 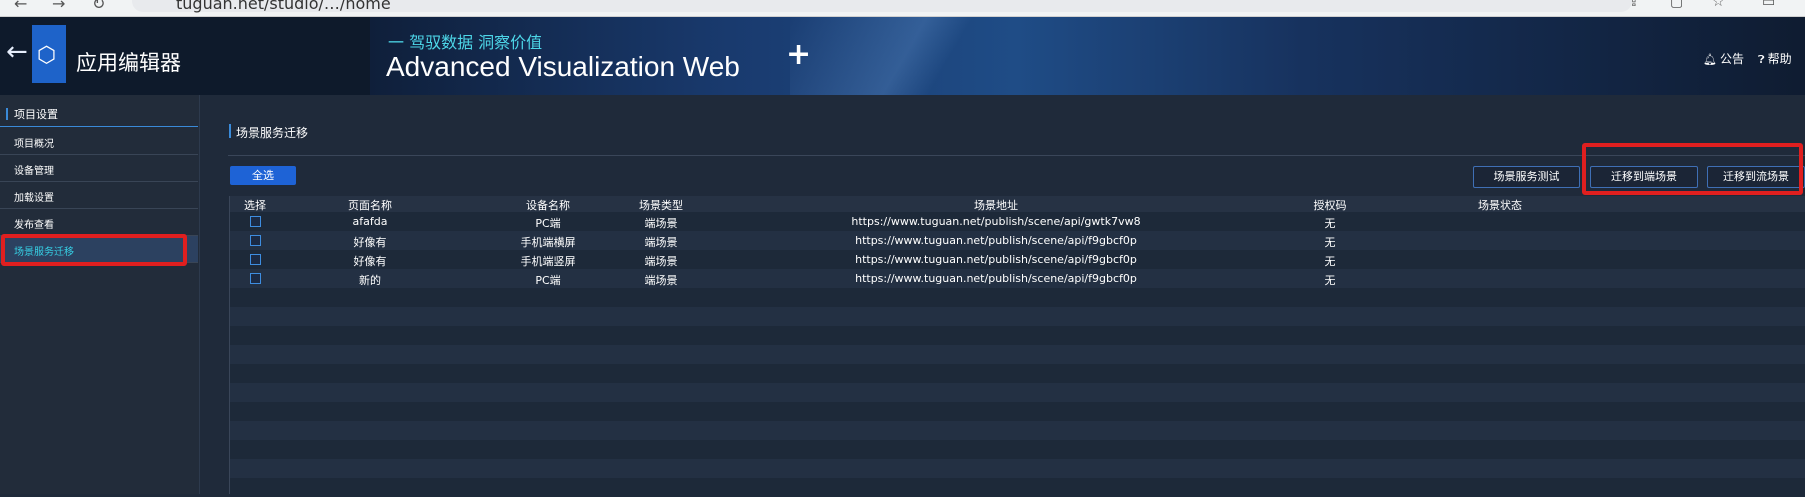 I want to click on help-button: ❓︎ 帮助, so click(x=1775, y=58).